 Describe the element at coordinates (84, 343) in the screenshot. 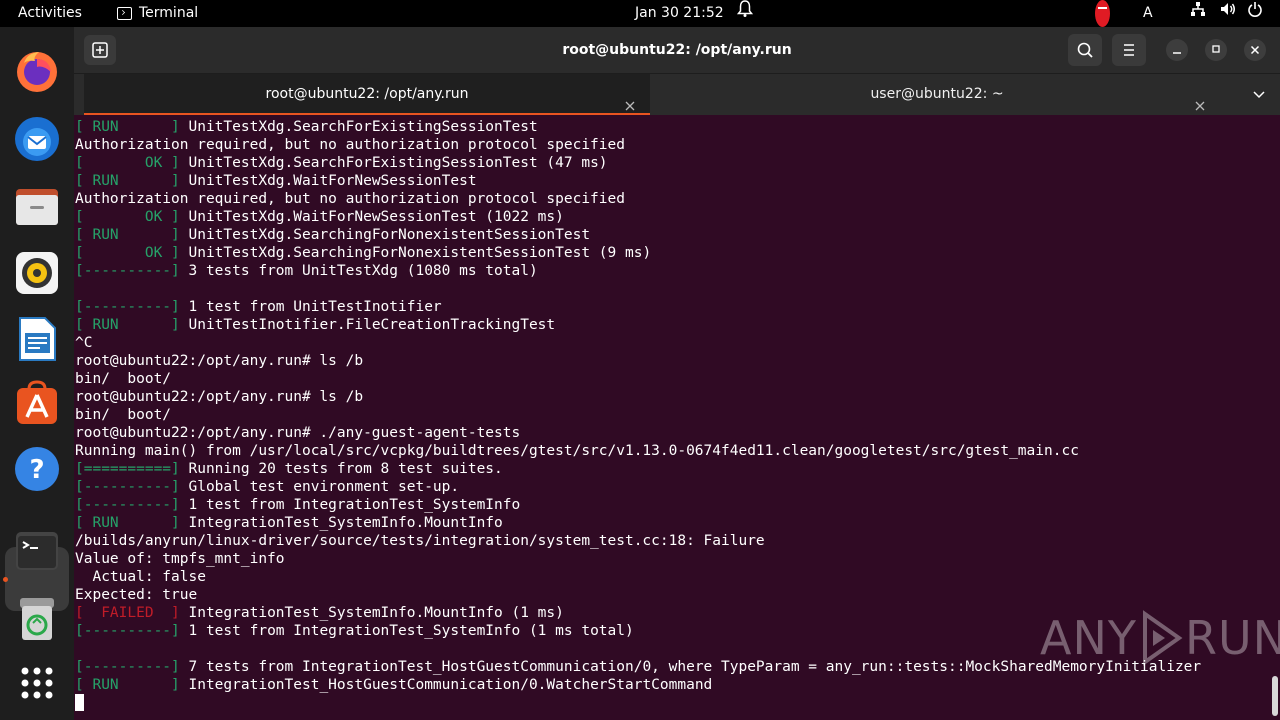

I see `line-text: ^C` at that location.